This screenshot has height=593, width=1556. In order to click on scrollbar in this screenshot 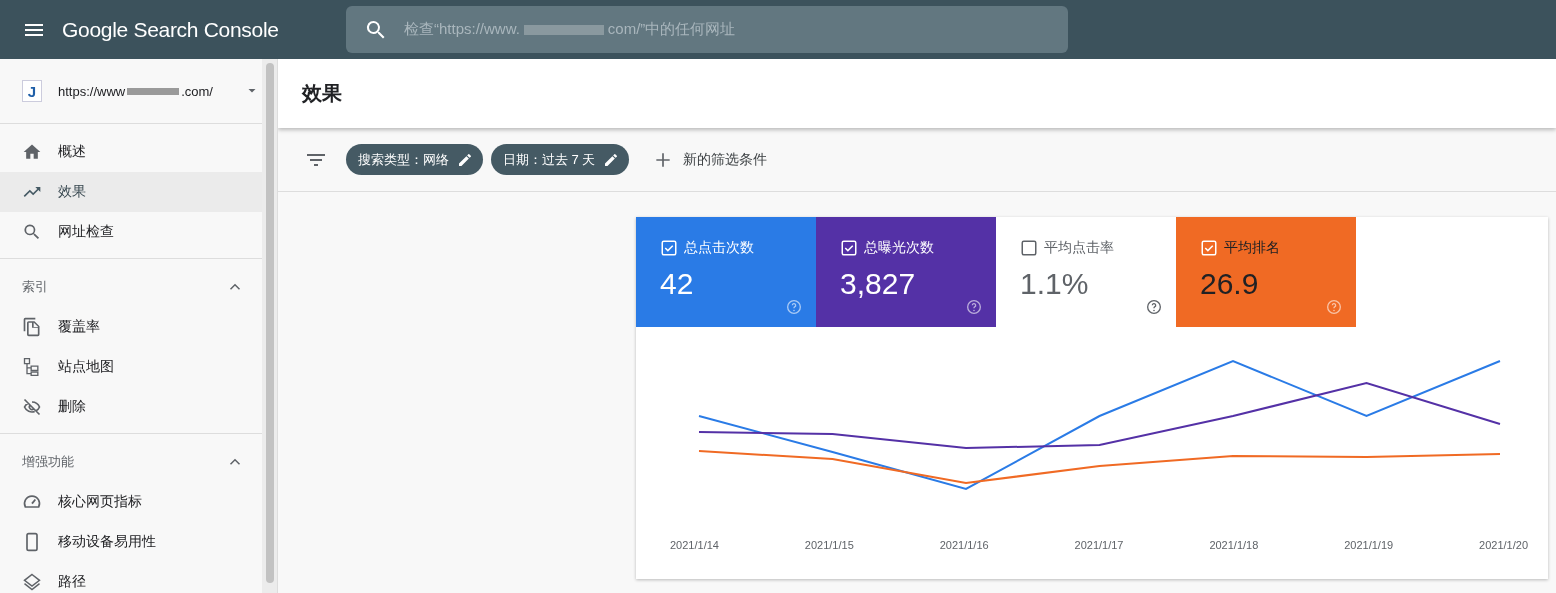, I will do `click(270, 326)`.